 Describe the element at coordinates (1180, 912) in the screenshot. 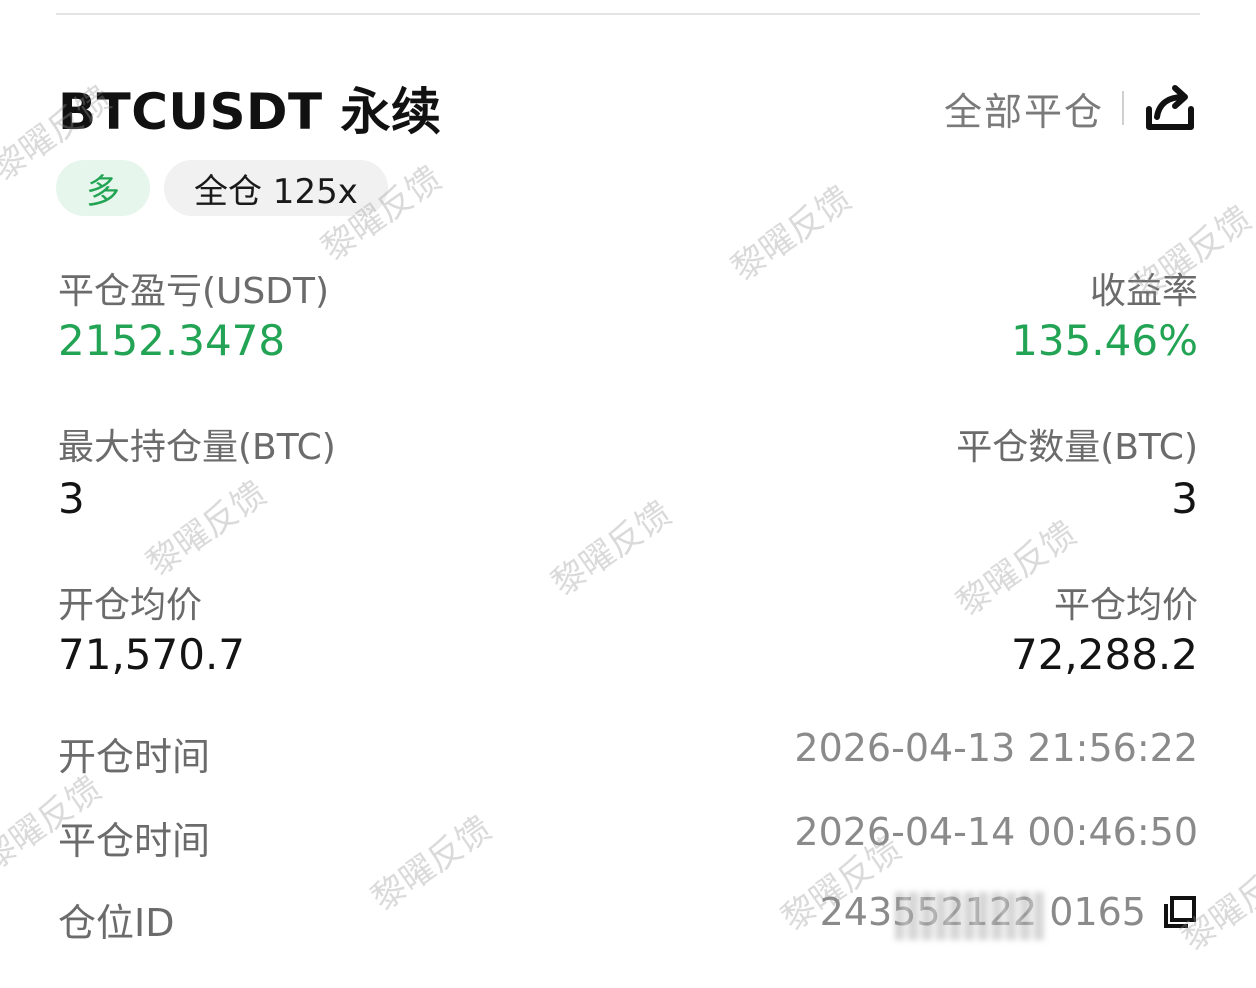

I see `copy-icon` at that location.